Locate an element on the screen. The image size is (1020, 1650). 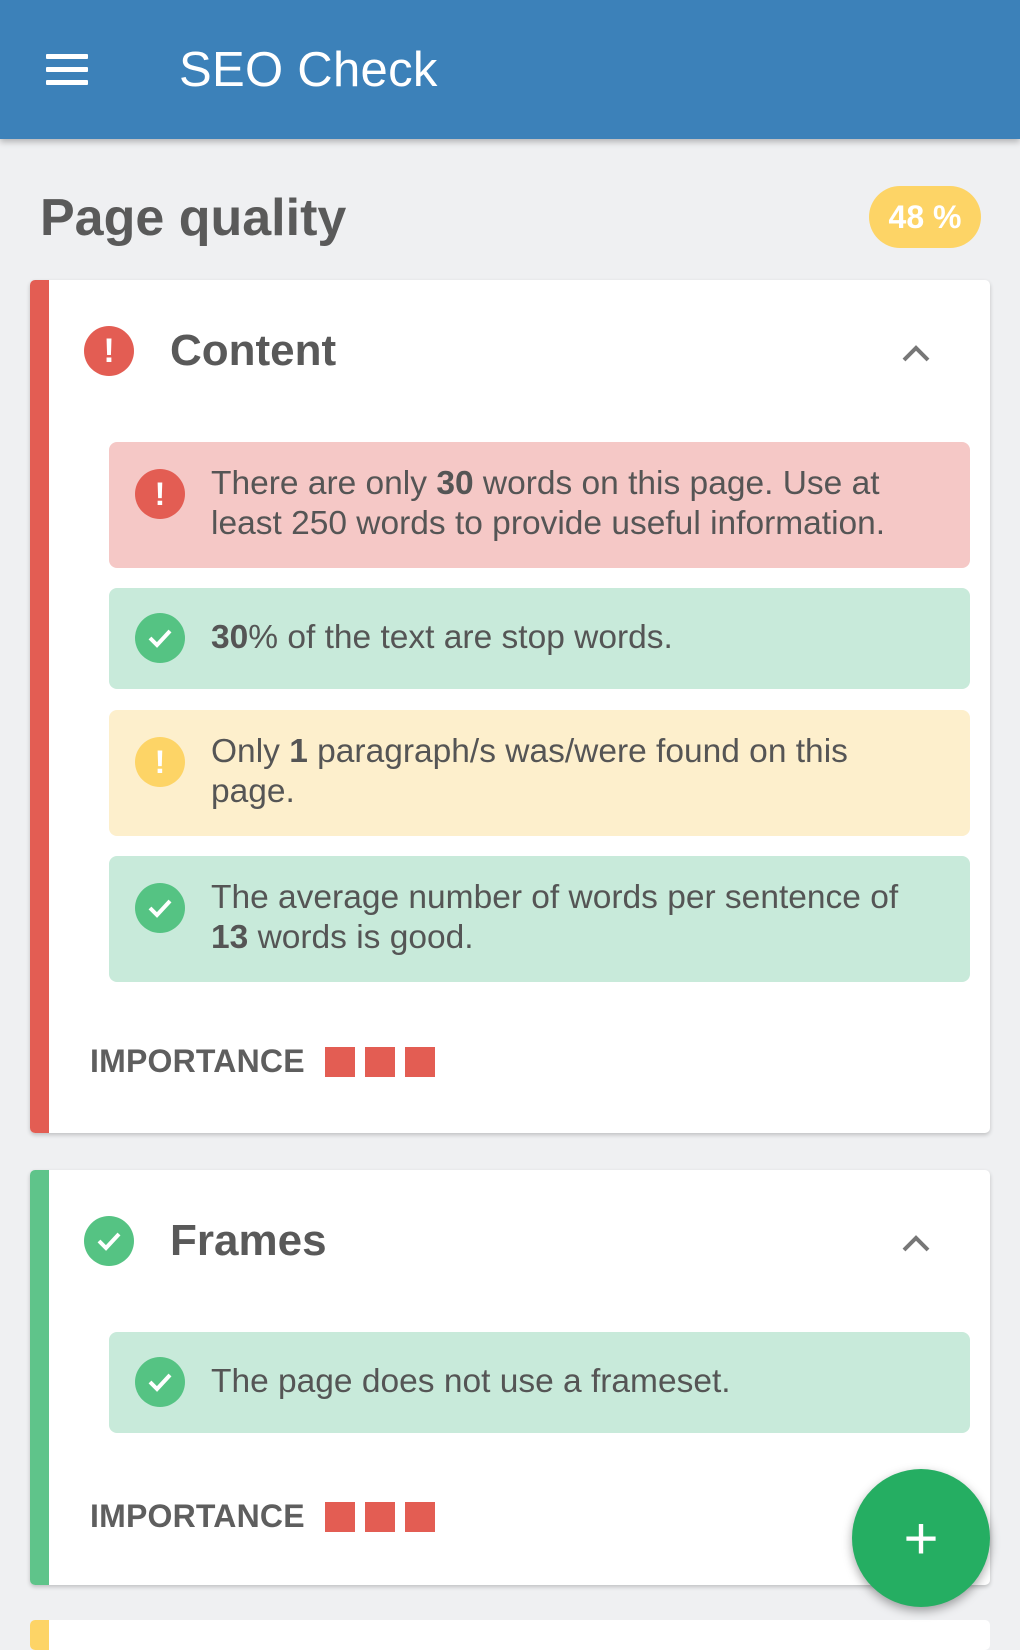
next-card-peek is located at coordinates (510, 1635).